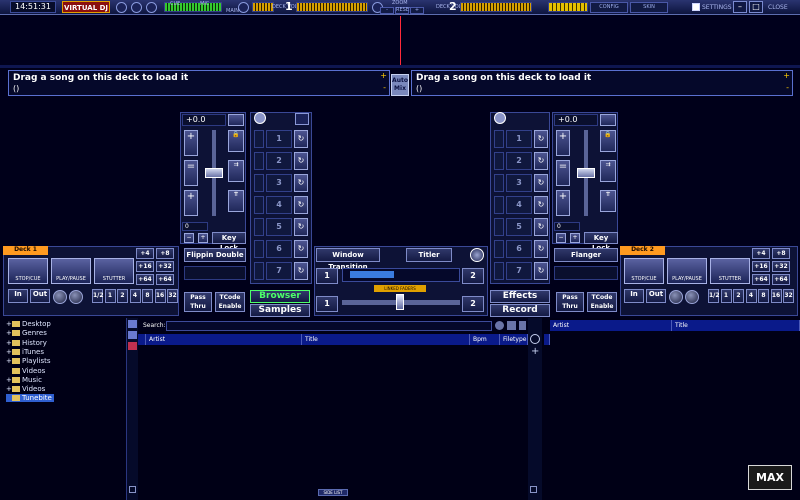 The width and height of the screenshot is (800, 500). Describe the element at coordinates (514, 339) in the screenshot. I see `col-filetype: Filetype` at that location.